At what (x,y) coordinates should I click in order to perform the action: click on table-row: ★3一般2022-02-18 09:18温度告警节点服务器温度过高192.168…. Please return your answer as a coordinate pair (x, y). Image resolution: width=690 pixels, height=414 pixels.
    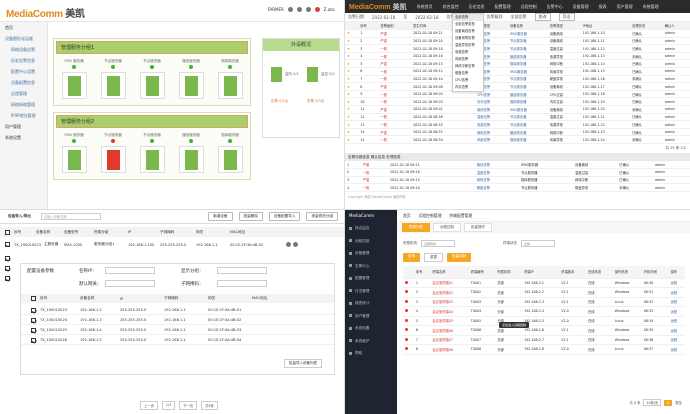
    Looking at the image, I should click on (517, 48).